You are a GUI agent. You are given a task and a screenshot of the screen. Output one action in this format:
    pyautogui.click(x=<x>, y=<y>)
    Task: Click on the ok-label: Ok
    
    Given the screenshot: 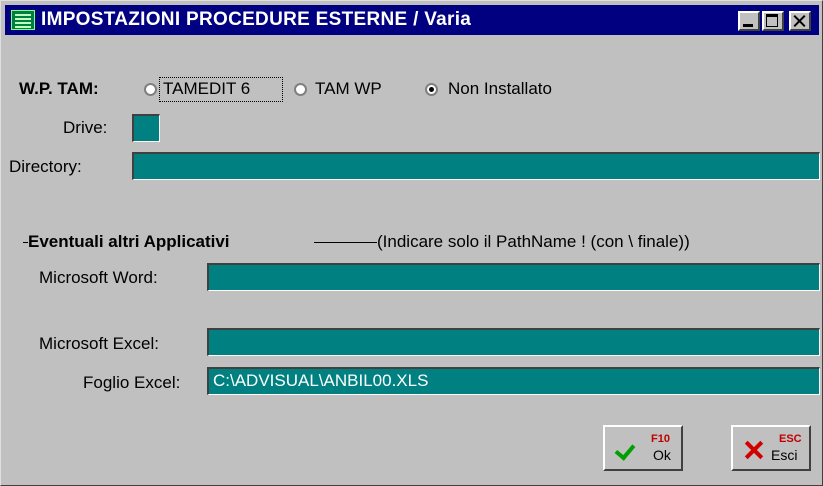 What is the action you would take?
    pyautogui.click(x=662, y=455)
    